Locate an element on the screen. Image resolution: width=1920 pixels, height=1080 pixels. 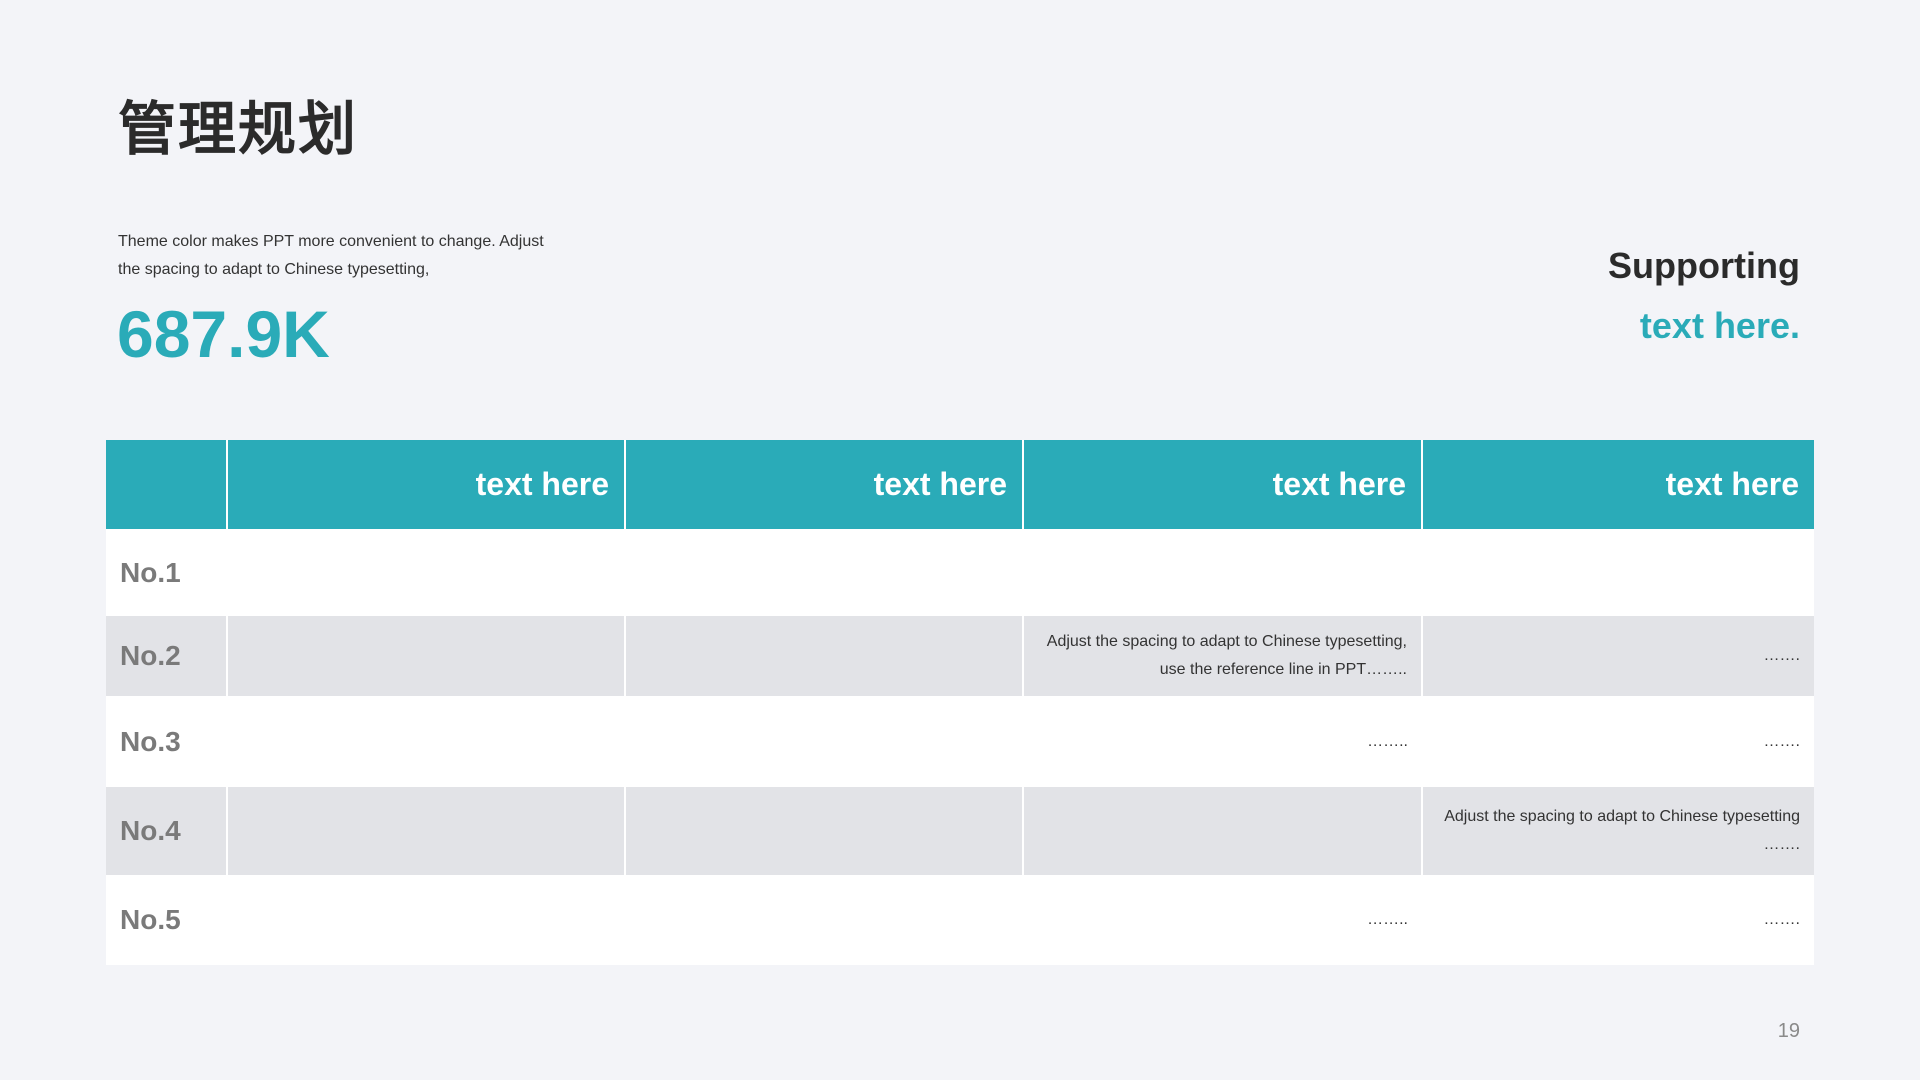
supporting-text: Supporting text here. is located at coordinates (1704, 296).